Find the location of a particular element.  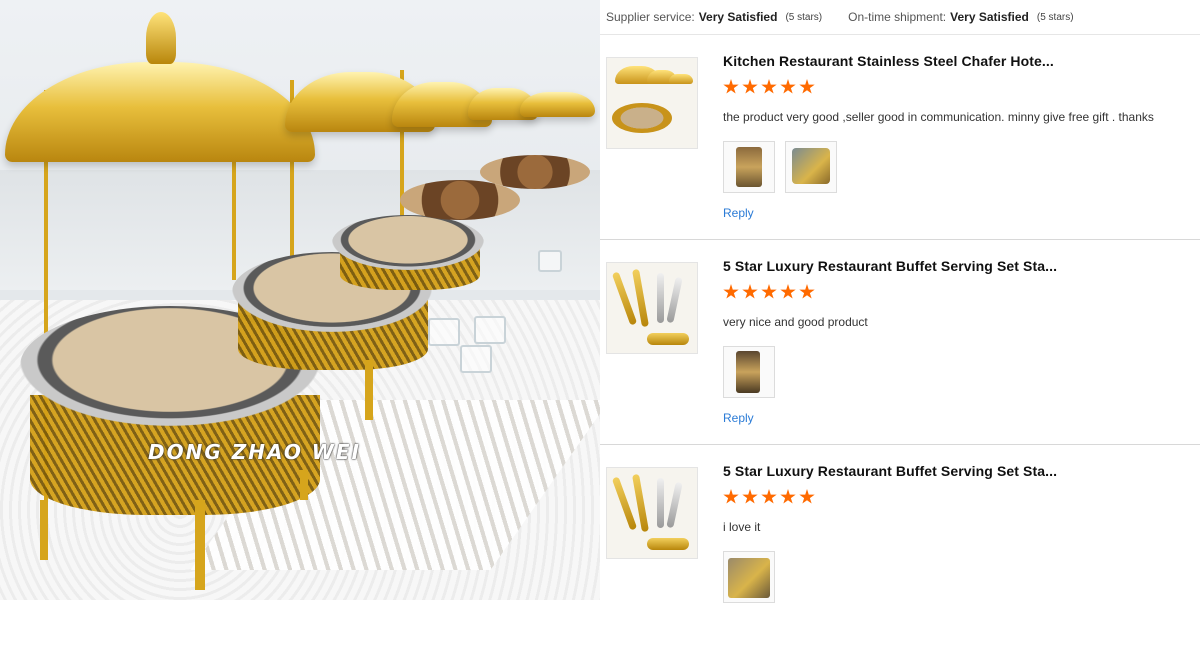

on-time-shipment-value: Very Satisfied is located at coordinates (989, 17).